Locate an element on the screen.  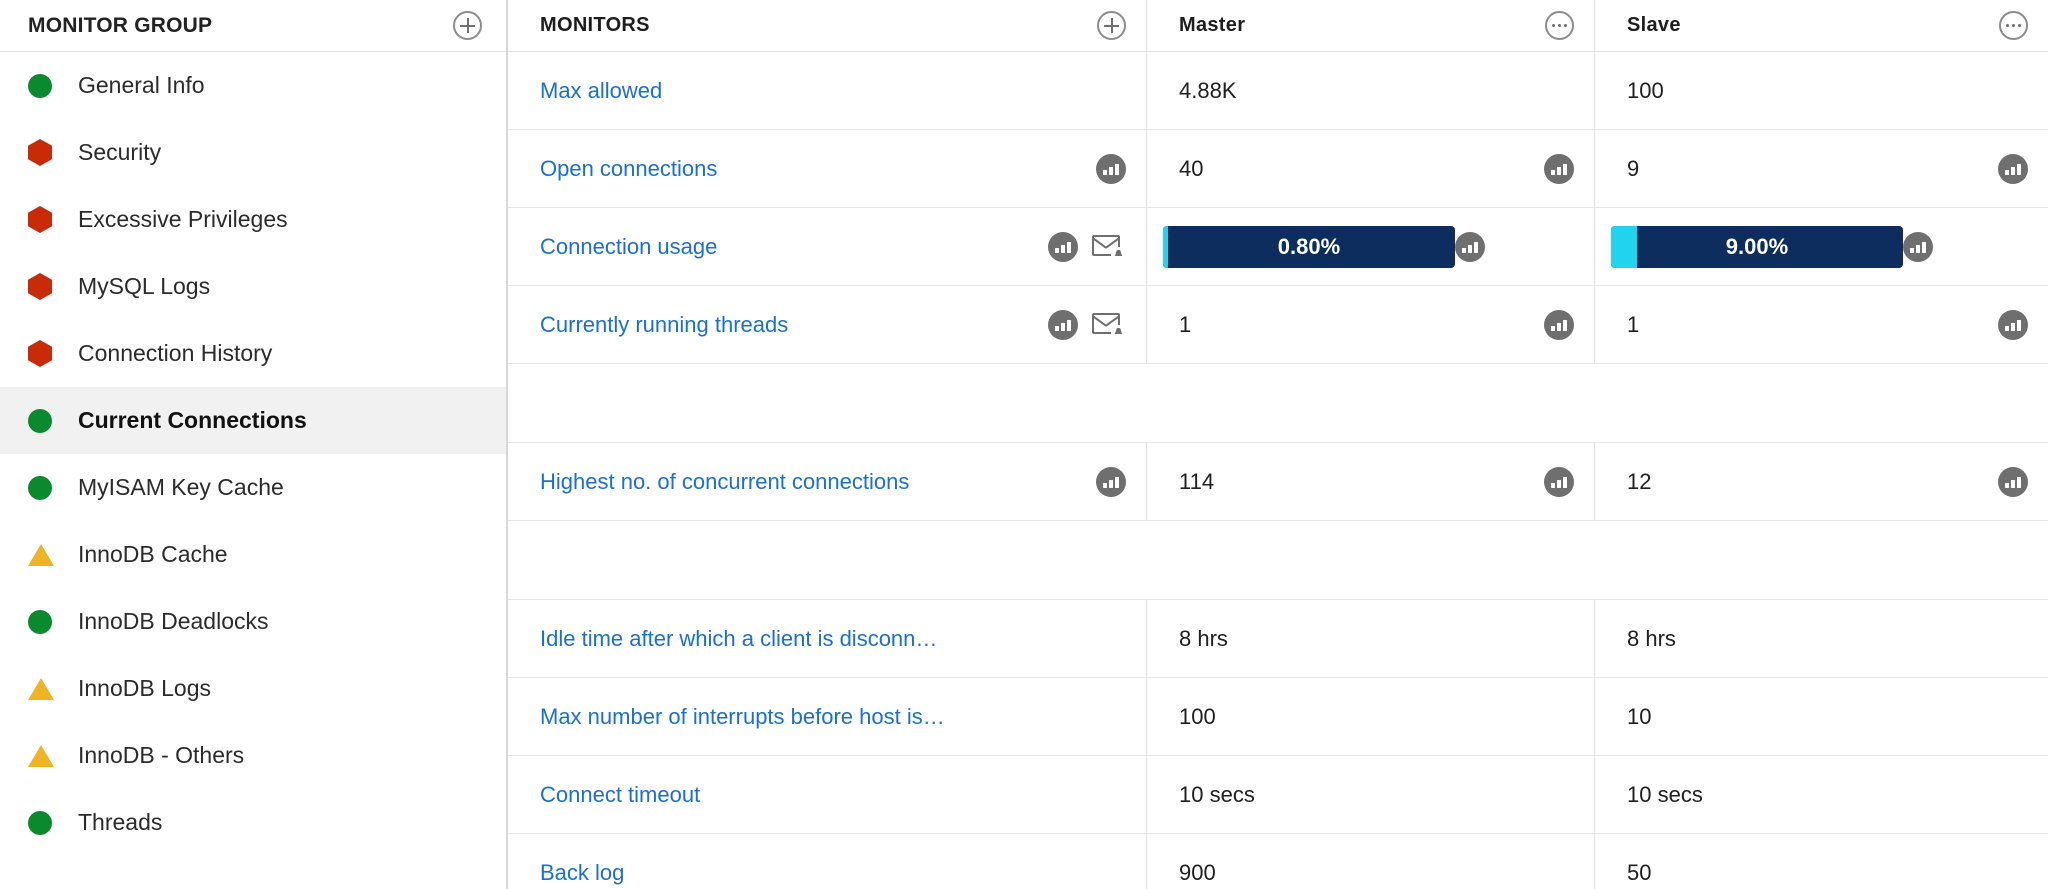
sidebar-item-general-info: General Info is located at coordinates (253, 85).